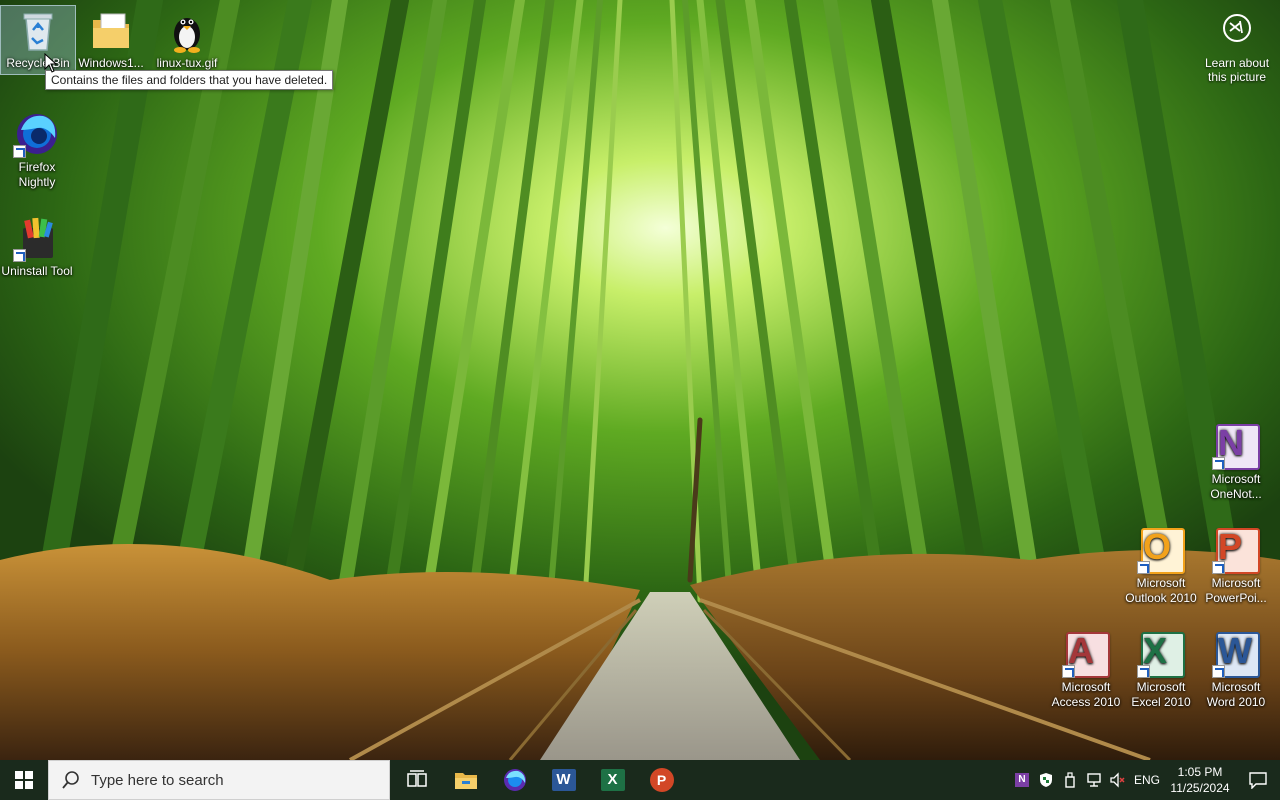  I want to click on tray-network, so click(1094, 780).